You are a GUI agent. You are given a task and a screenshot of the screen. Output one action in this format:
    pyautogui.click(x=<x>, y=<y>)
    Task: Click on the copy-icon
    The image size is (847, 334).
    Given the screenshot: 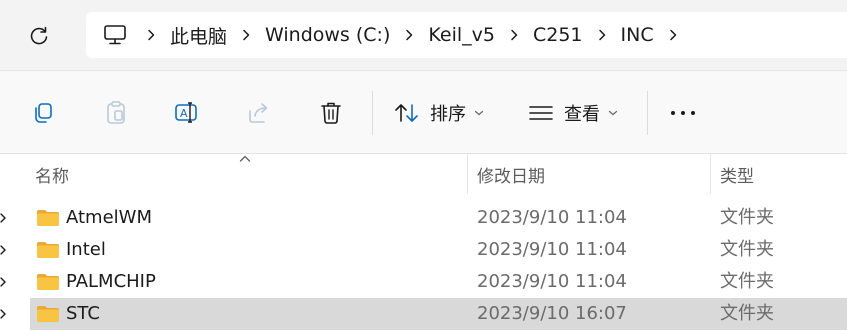 What is the action you would take?
    pyautogui.click(x=43, y=113)
    